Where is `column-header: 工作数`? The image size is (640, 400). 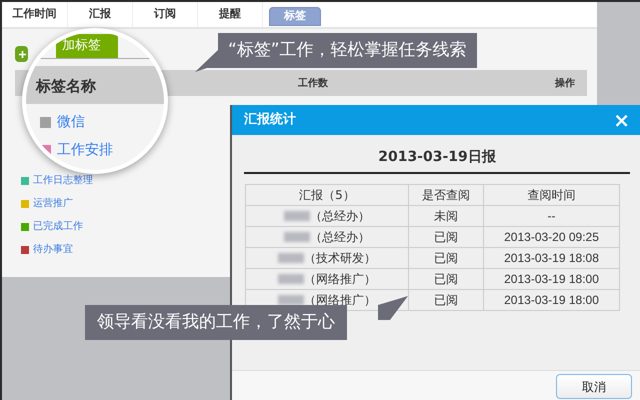
column-header: 工作数 is located at coordinates (313, 83).